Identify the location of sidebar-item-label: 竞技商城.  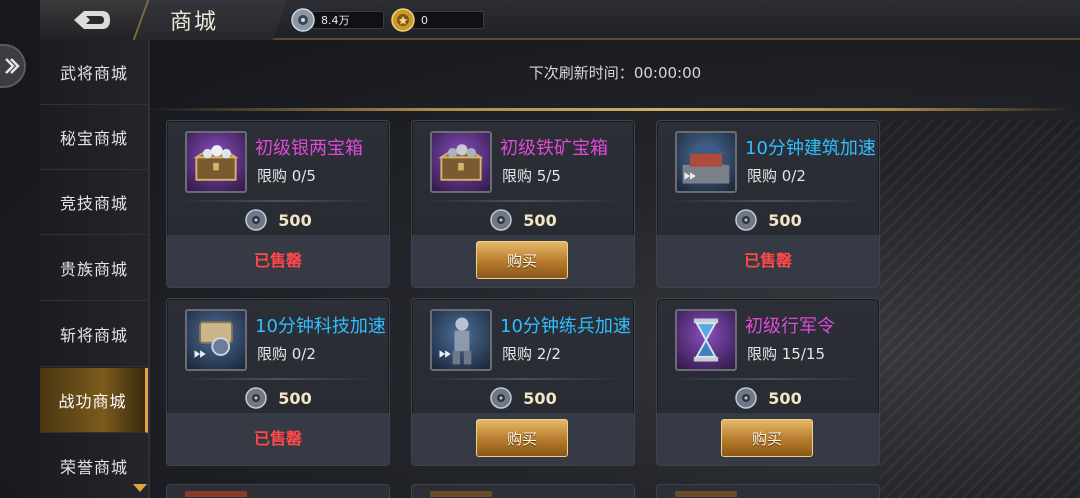
(93, 203).